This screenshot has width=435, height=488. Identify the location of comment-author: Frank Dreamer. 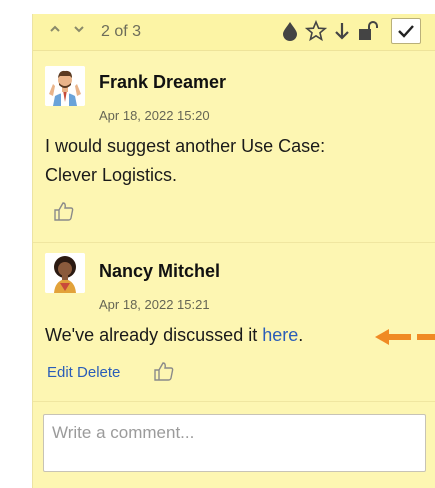
(163, 82).